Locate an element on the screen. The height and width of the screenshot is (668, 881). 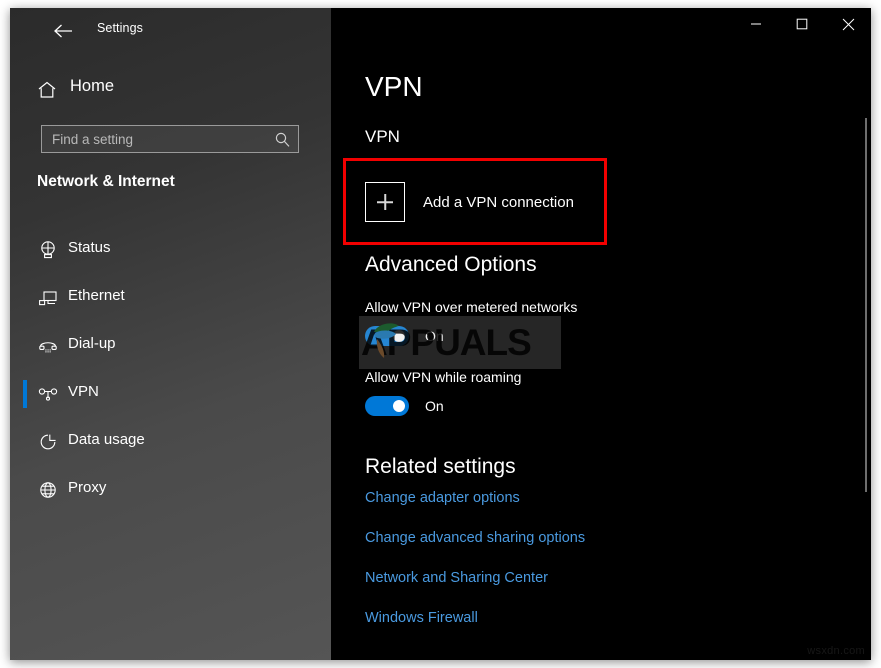
plus-icon is located at coordinates (385, 202).